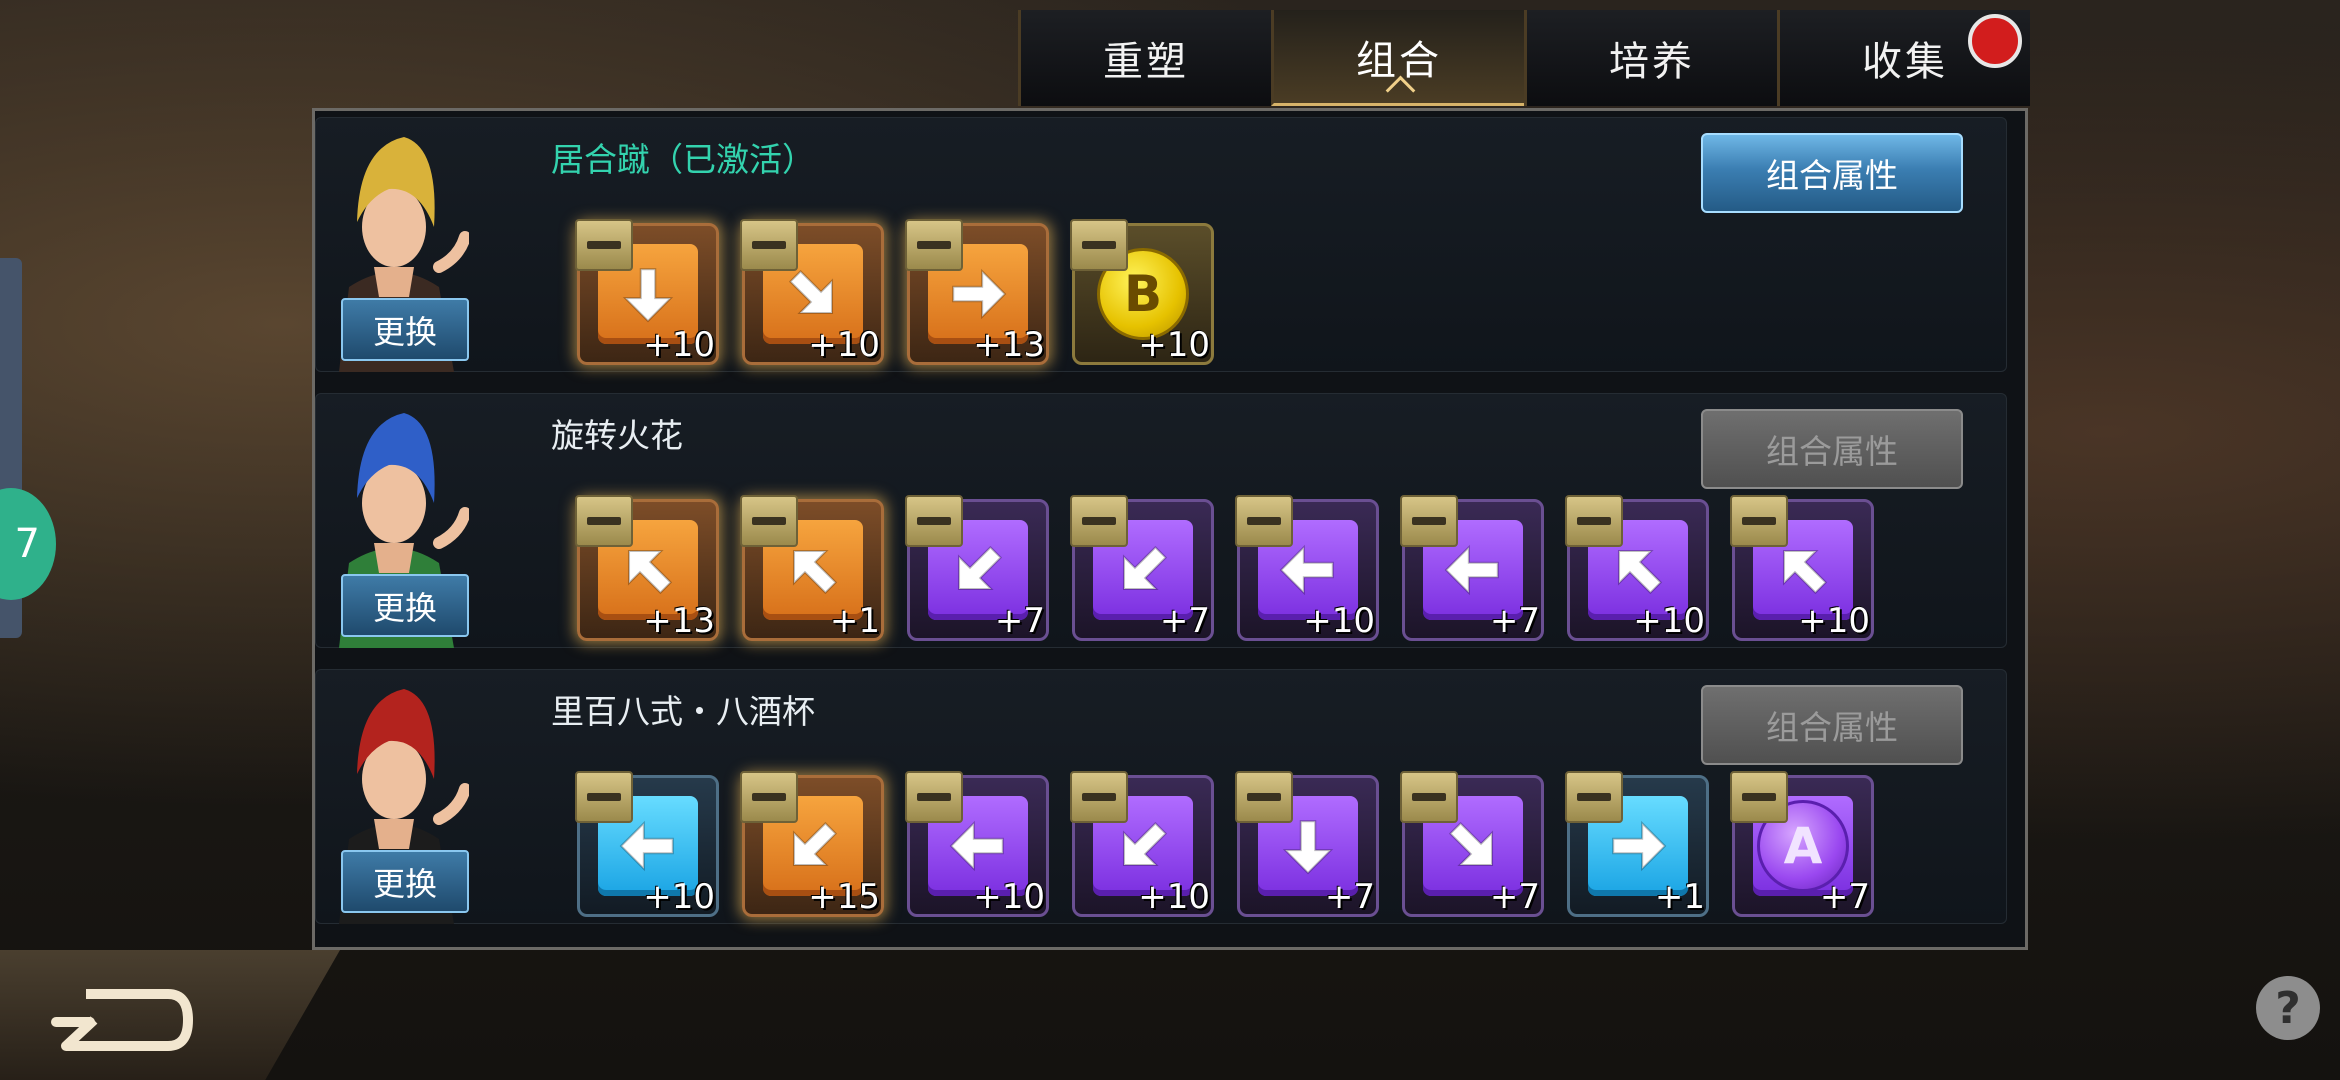 The image size is (2340, 1080). I want to click on tab-0: 重塑, so click(1144, 58).